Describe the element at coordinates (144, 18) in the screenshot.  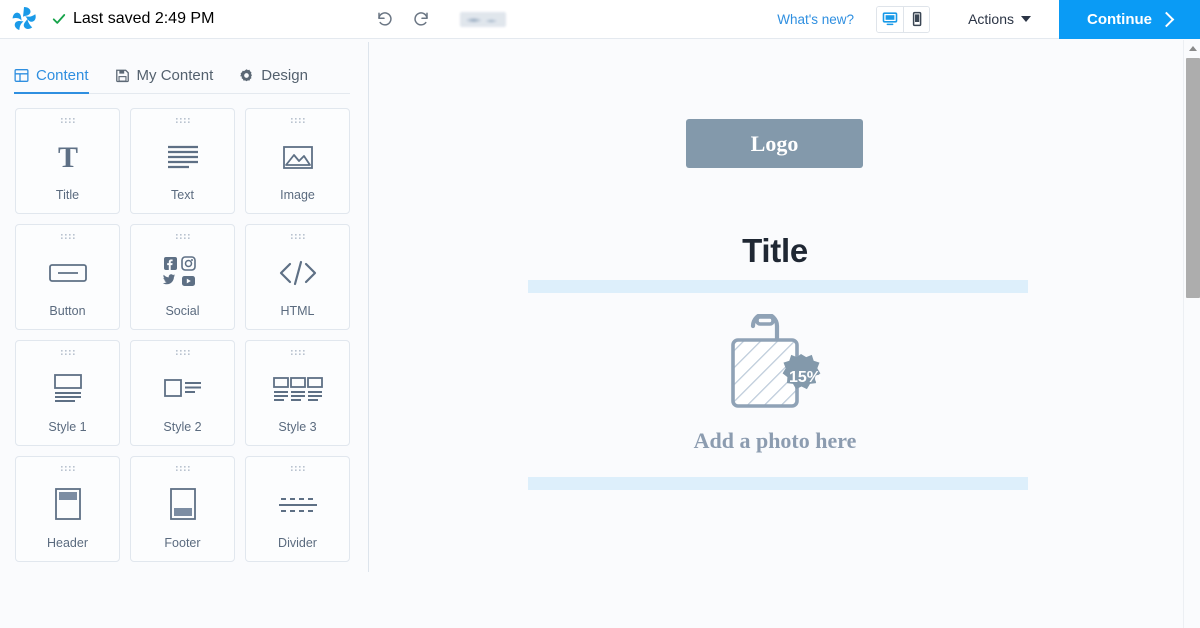
I see `save-status-text: Last saved 2:49 PM` at that location.